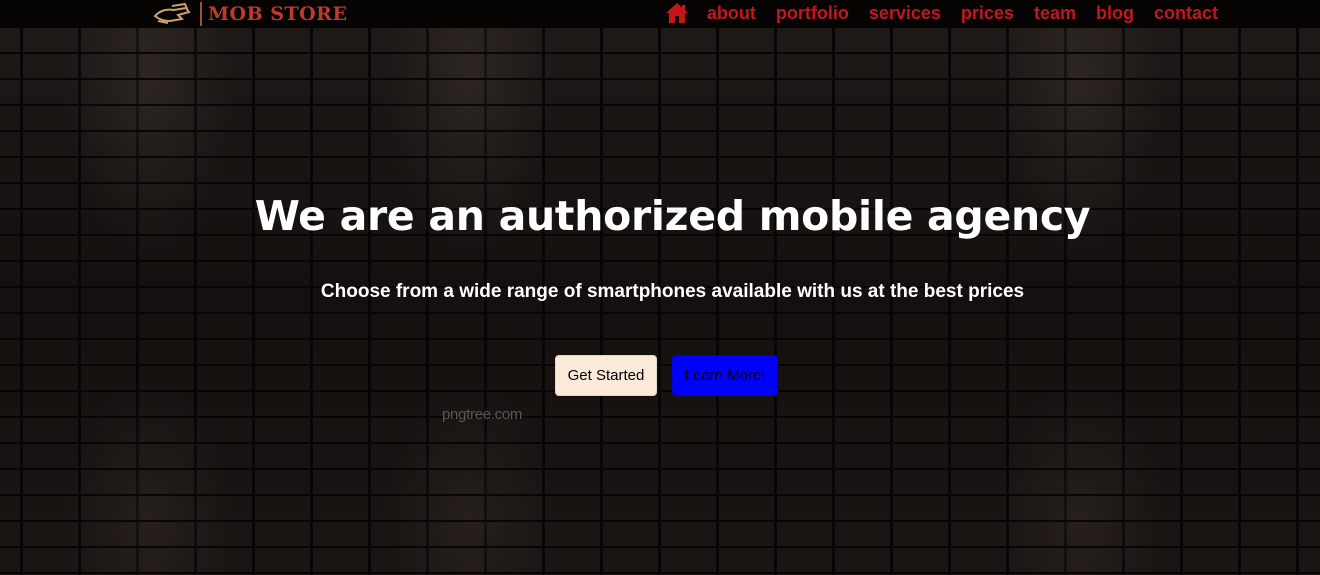 Image resolution: width=1320 pixels, height=575 pixels. I want to click on hero-headline: We are an authorized mobile agency, so click(672, 216).